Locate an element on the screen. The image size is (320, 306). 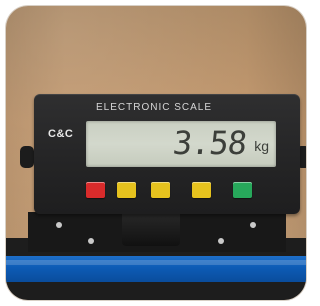
brand-logo: C&C is located at coordinates (61, 134).